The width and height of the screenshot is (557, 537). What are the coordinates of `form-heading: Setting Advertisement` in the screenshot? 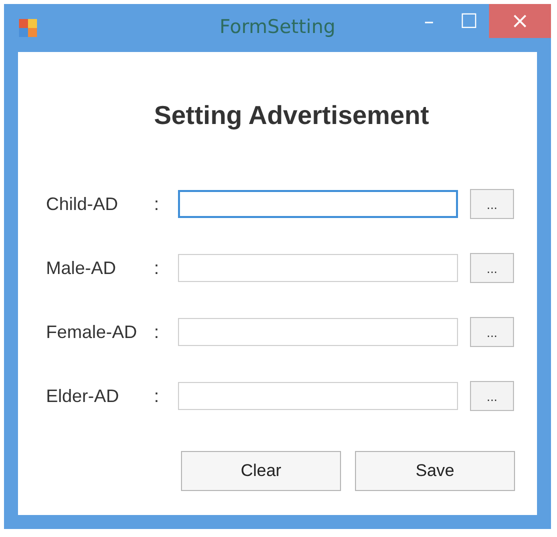 It's located at (291, 115).